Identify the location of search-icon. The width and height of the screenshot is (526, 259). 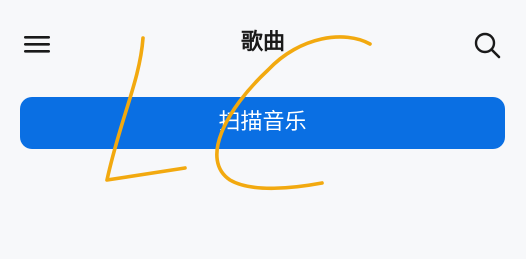
(487, 45).